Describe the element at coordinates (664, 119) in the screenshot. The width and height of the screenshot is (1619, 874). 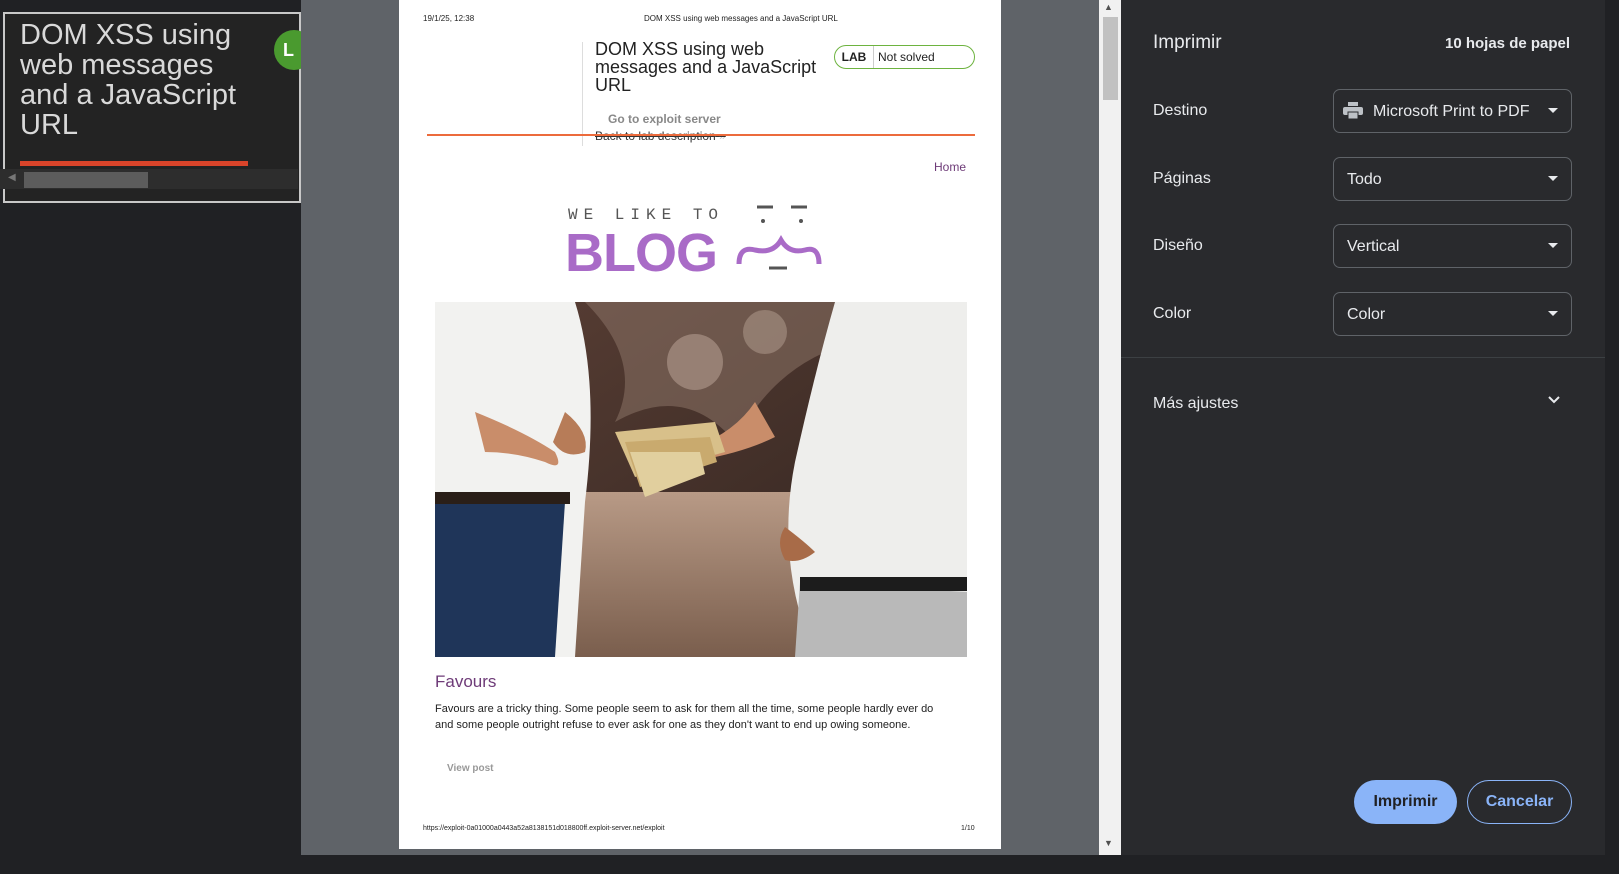
I see `exploit-server-link: Go to exploit server` at that location.